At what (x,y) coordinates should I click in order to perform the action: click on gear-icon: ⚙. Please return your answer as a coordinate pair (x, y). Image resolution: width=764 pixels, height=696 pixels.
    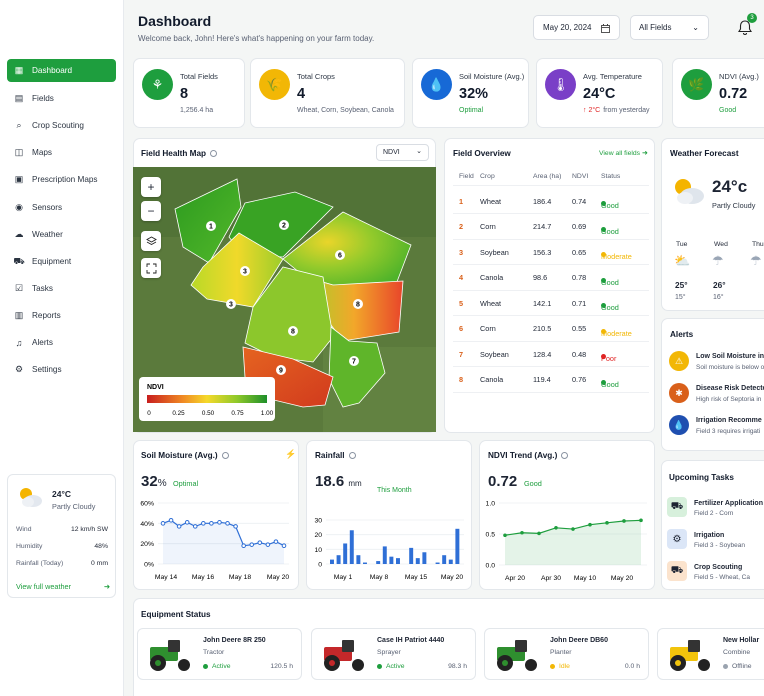
    Looking at the image, I should click on (19, 369).